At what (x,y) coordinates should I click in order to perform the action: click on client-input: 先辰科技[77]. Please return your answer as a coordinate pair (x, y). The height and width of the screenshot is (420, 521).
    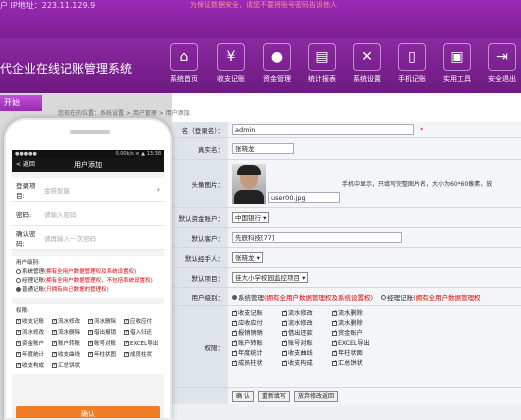
    Looking at the image, I should click on (317, 237).